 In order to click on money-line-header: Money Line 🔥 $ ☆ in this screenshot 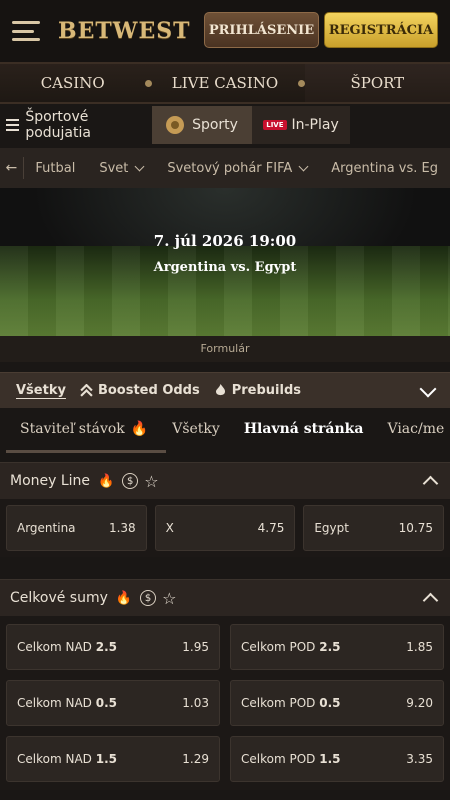, I will do `click(225, 481)`.